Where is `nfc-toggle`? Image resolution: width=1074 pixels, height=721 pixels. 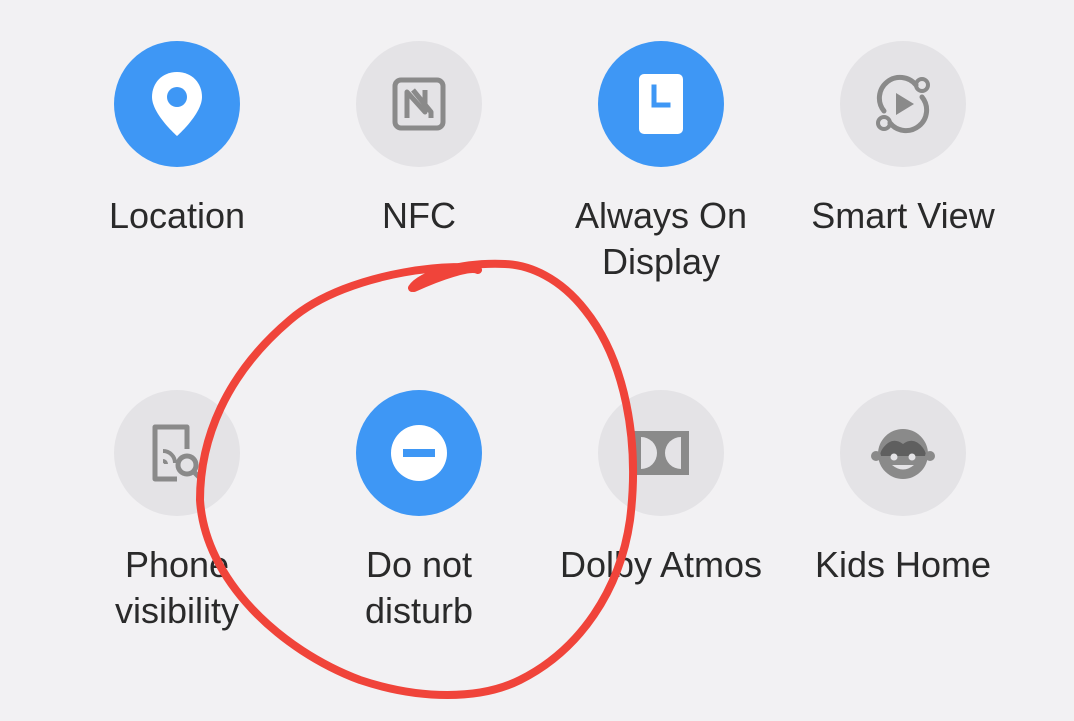 nfc-toggle is located at coordinates (419, 104).